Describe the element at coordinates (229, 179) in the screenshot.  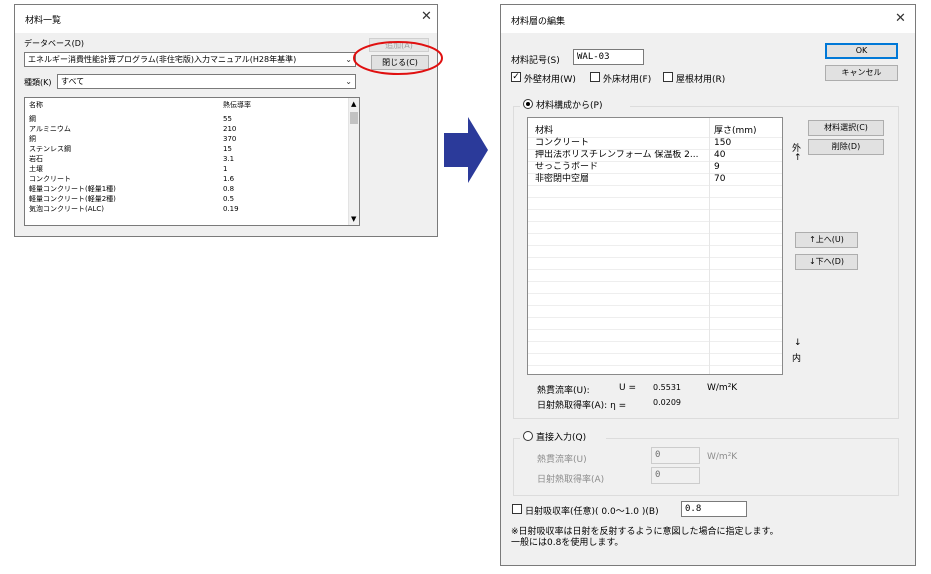
I see `item-value: 1.6` at that location.